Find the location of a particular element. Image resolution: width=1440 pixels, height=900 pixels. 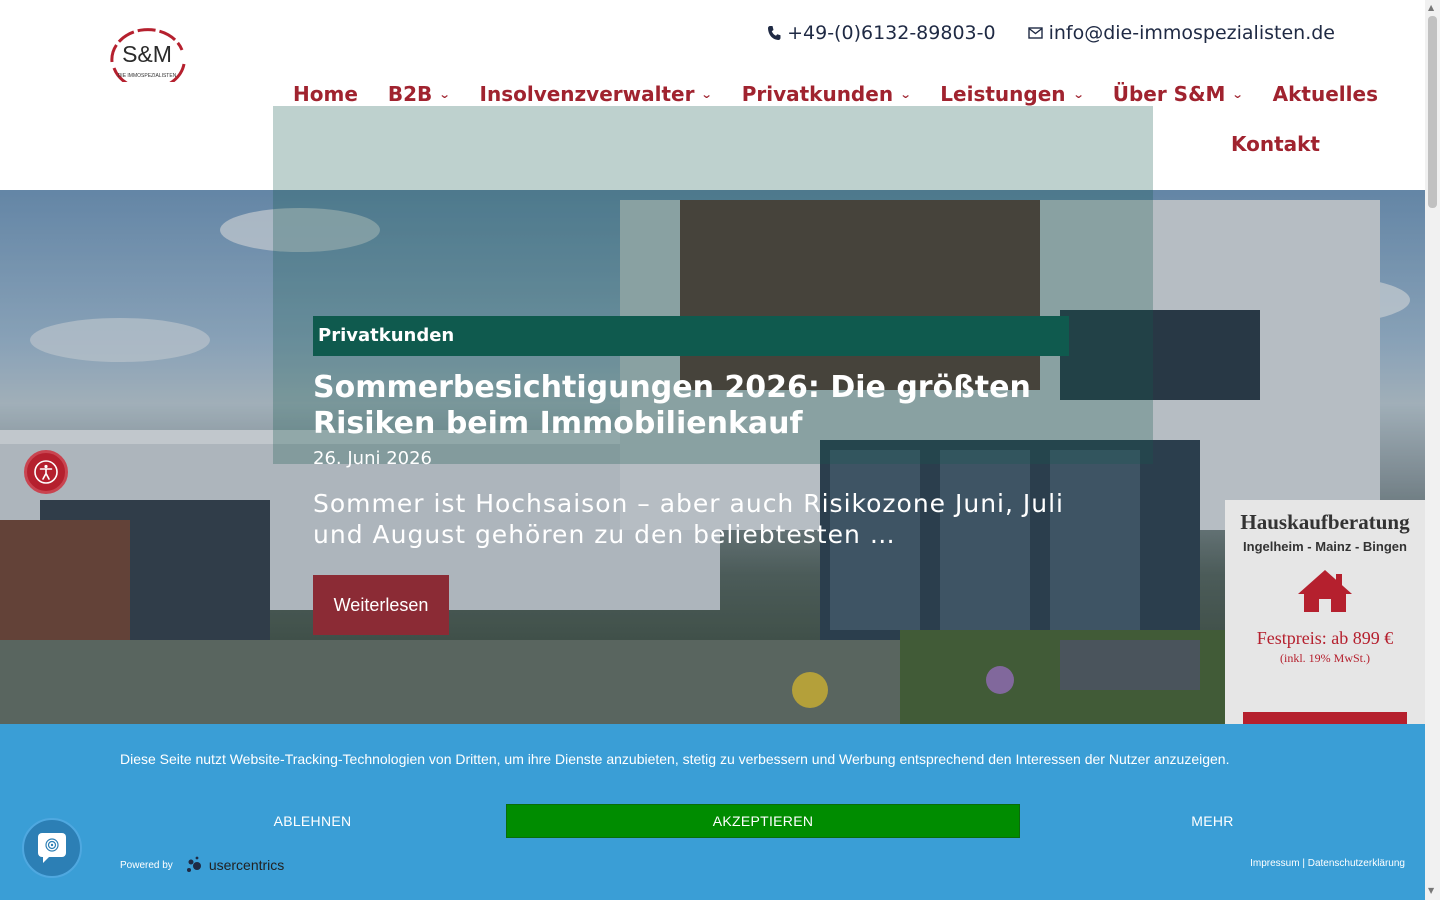

usercentrics-icon is located at coordinates (193, 864).